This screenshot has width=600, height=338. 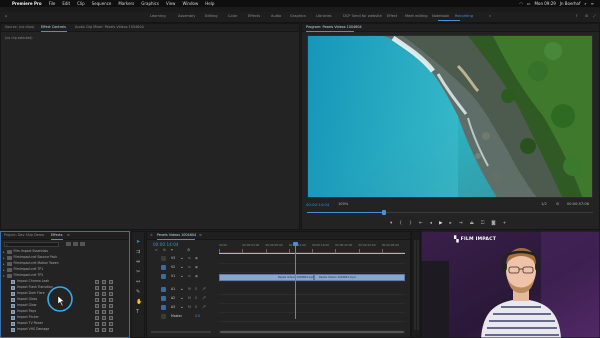 What do you see at coordinates (421, 223) in the screenshot?
I see `go-to-in-icon: ⇤` at bounding box center [421, 223].